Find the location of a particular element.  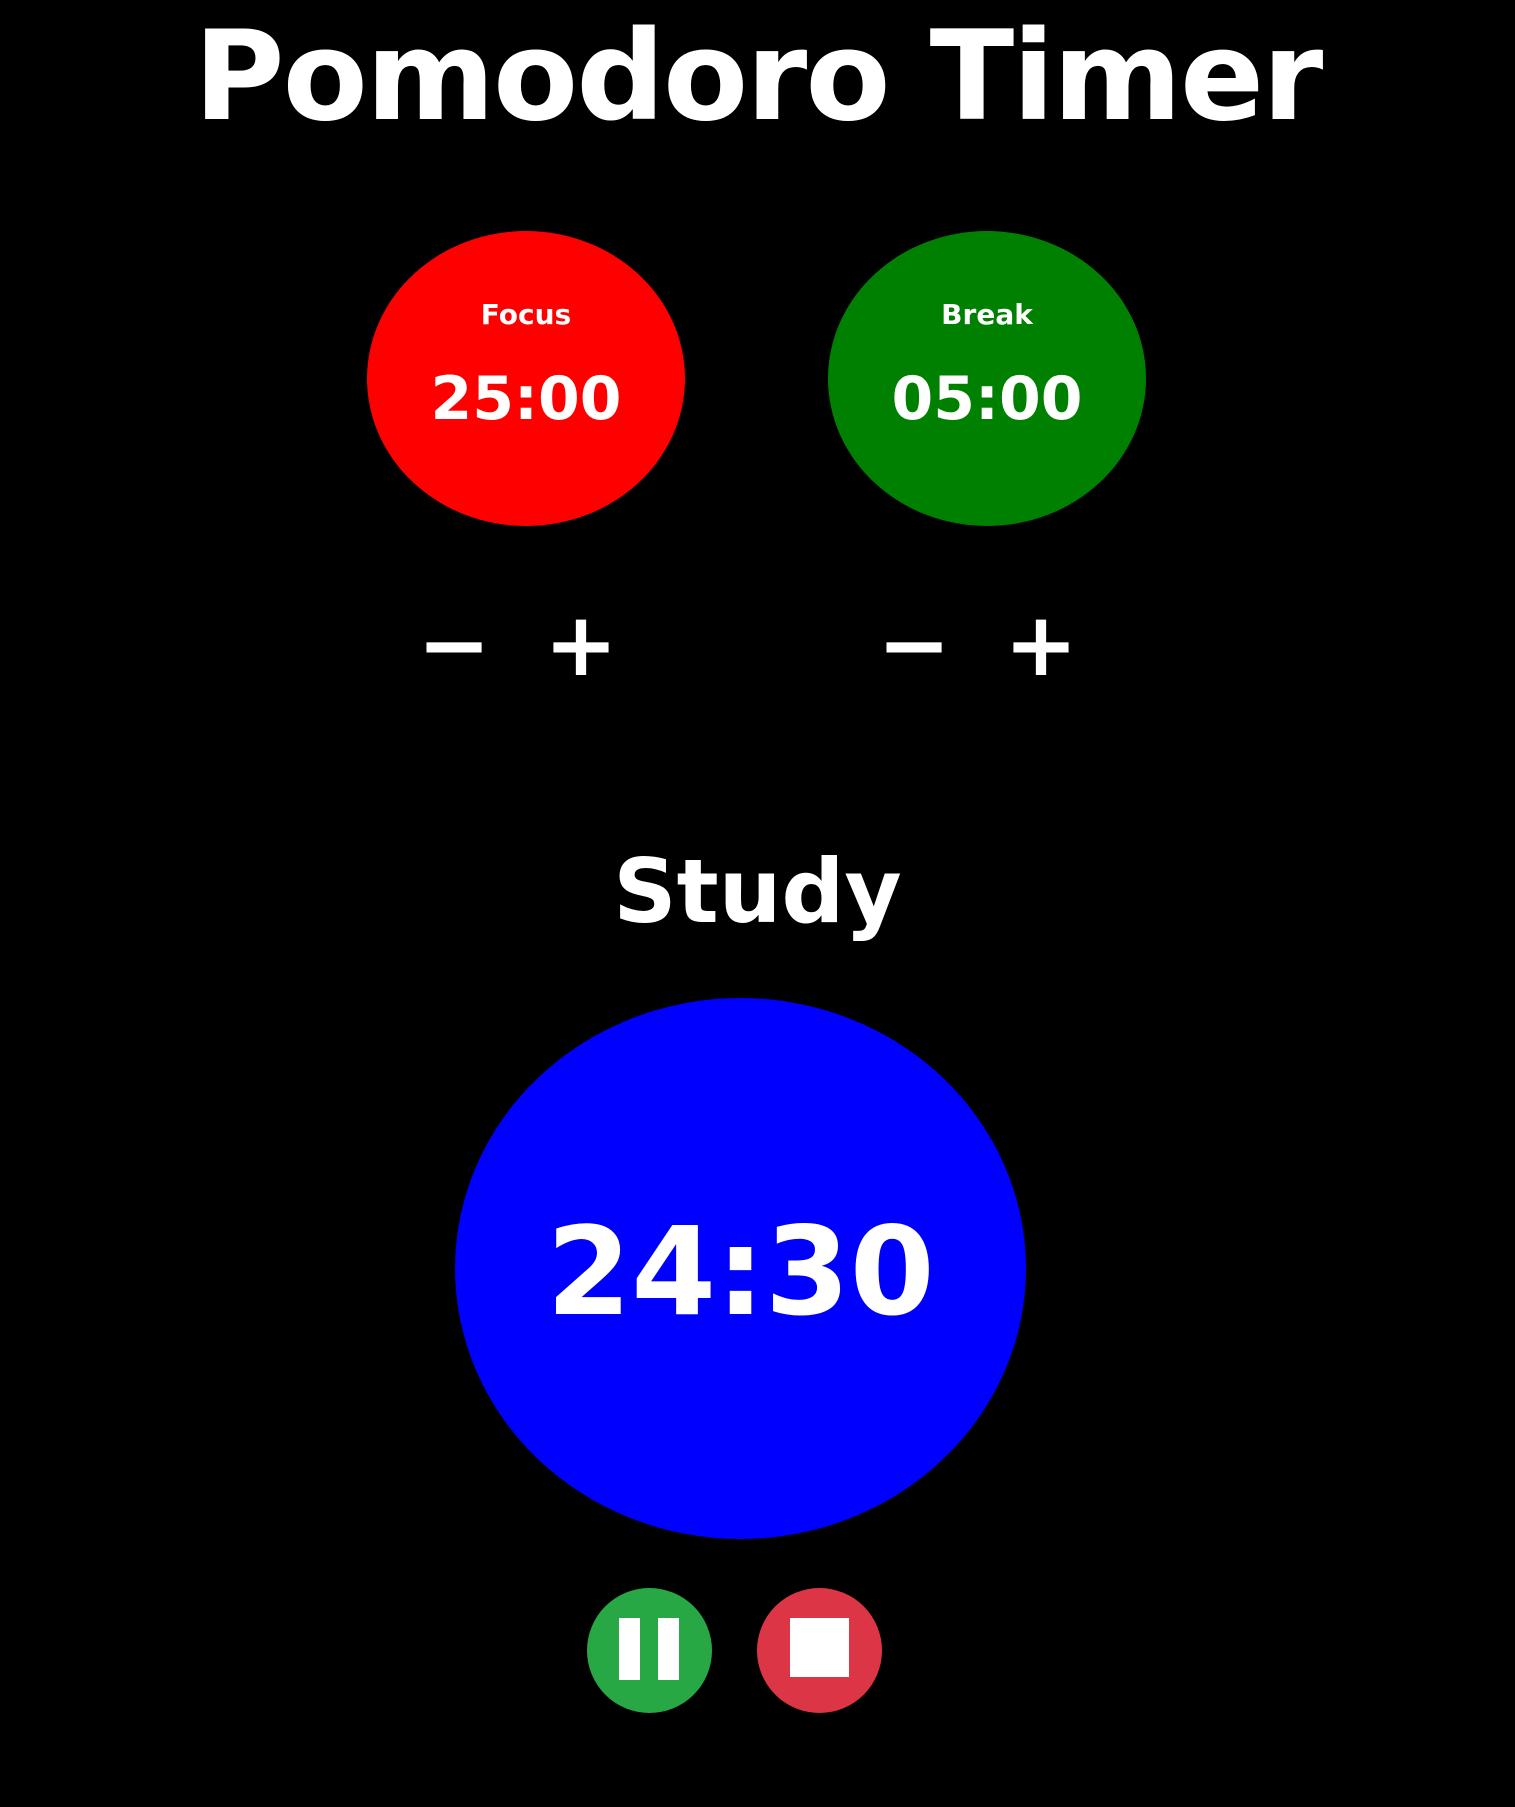

focus-duration-value: 25:00 is located at coordinates (526, 399).